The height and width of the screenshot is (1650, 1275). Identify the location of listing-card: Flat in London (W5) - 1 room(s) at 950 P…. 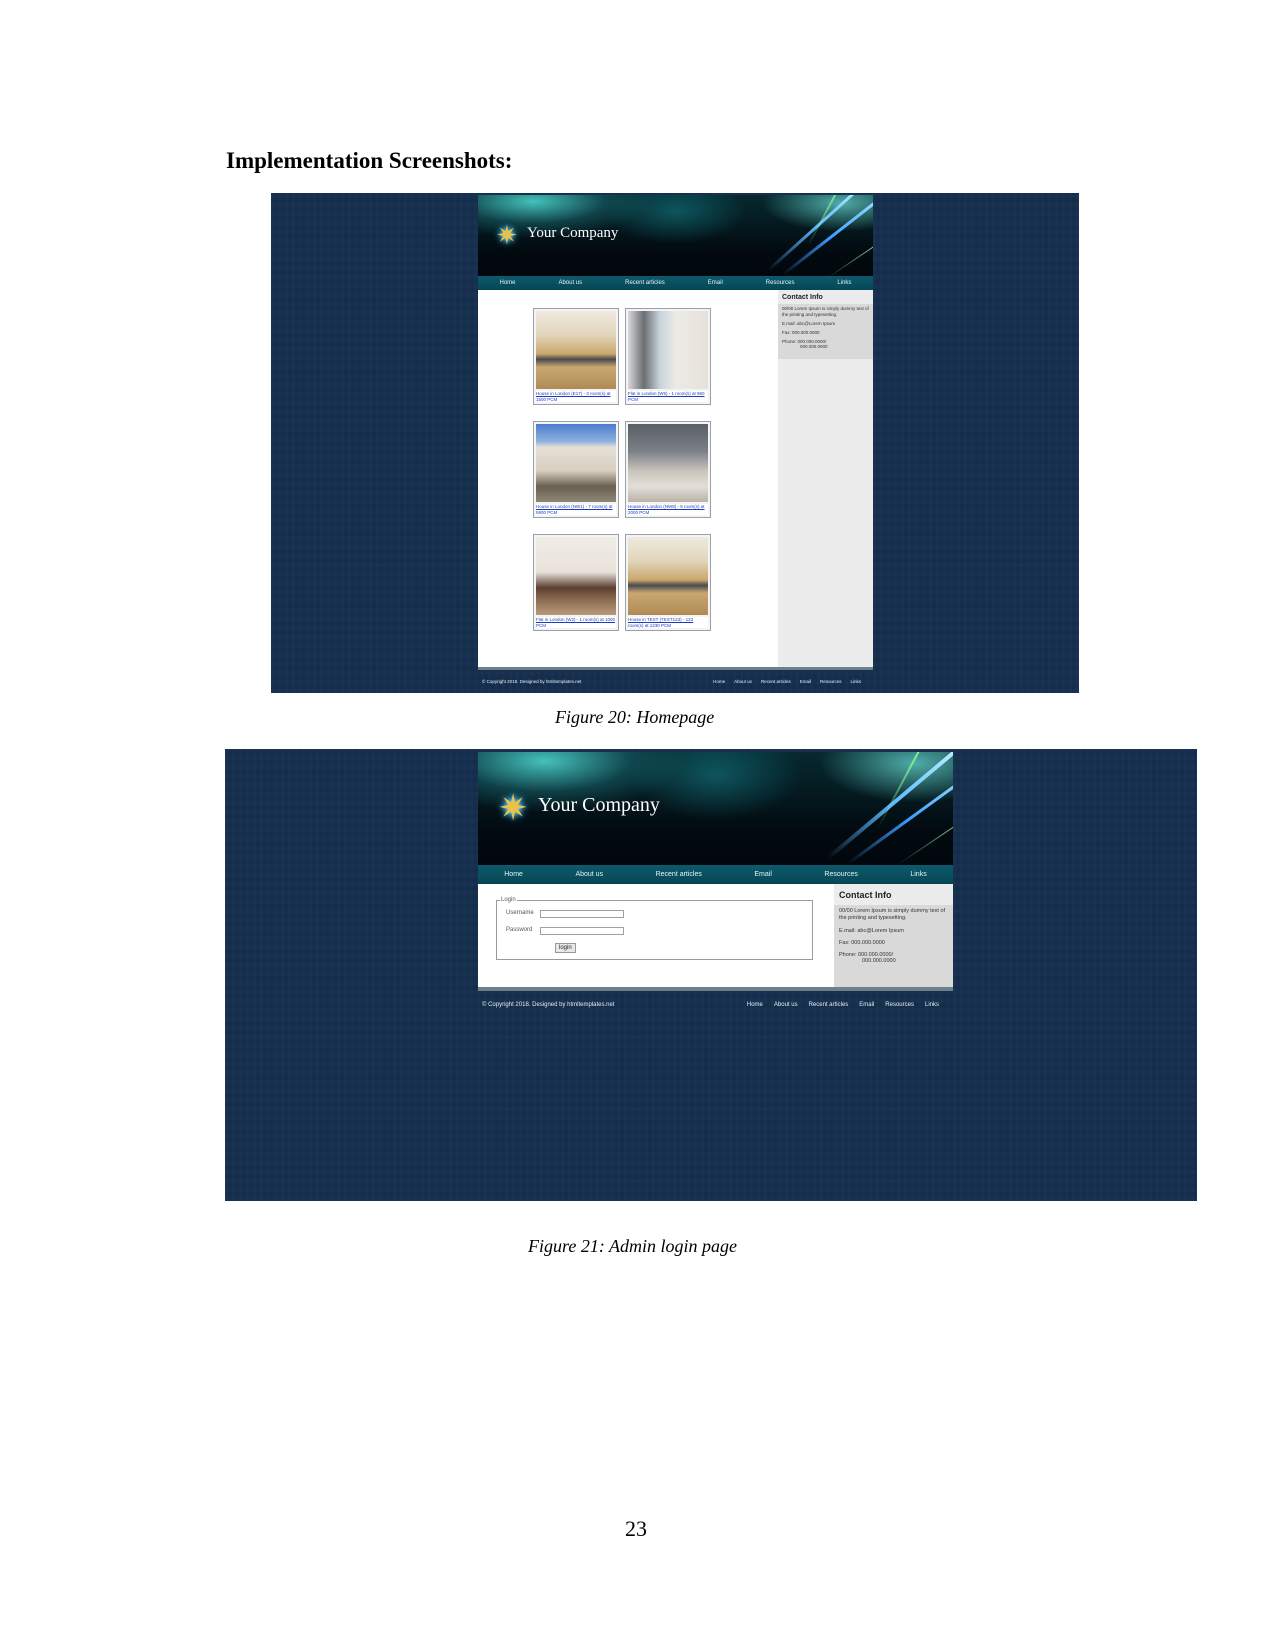
(668, 356).